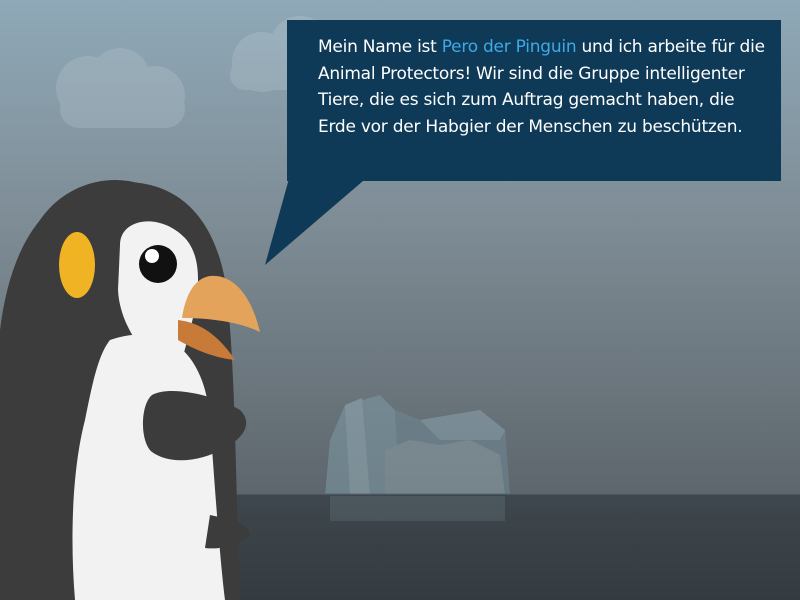  I want to click on speech-text-intro: Mein Name ist, so click(380, 47).